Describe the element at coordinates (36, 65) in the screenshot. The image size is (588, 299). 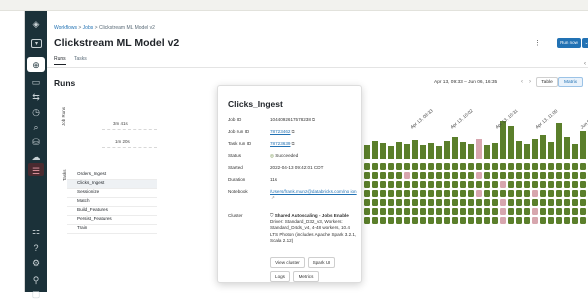
I see `new-icon: ⊕` at that location.